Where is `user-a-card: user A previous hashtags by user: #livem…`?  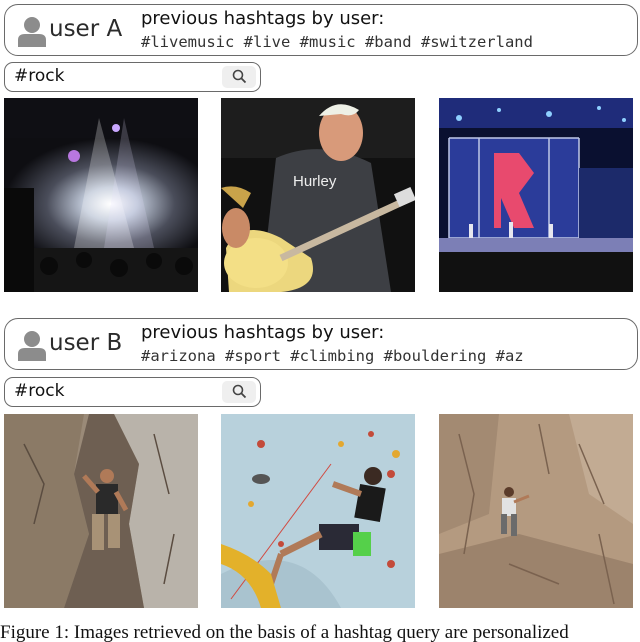
user-a-card: user A previous hashtags by user: #livem… is located at coordinates (321, 30).